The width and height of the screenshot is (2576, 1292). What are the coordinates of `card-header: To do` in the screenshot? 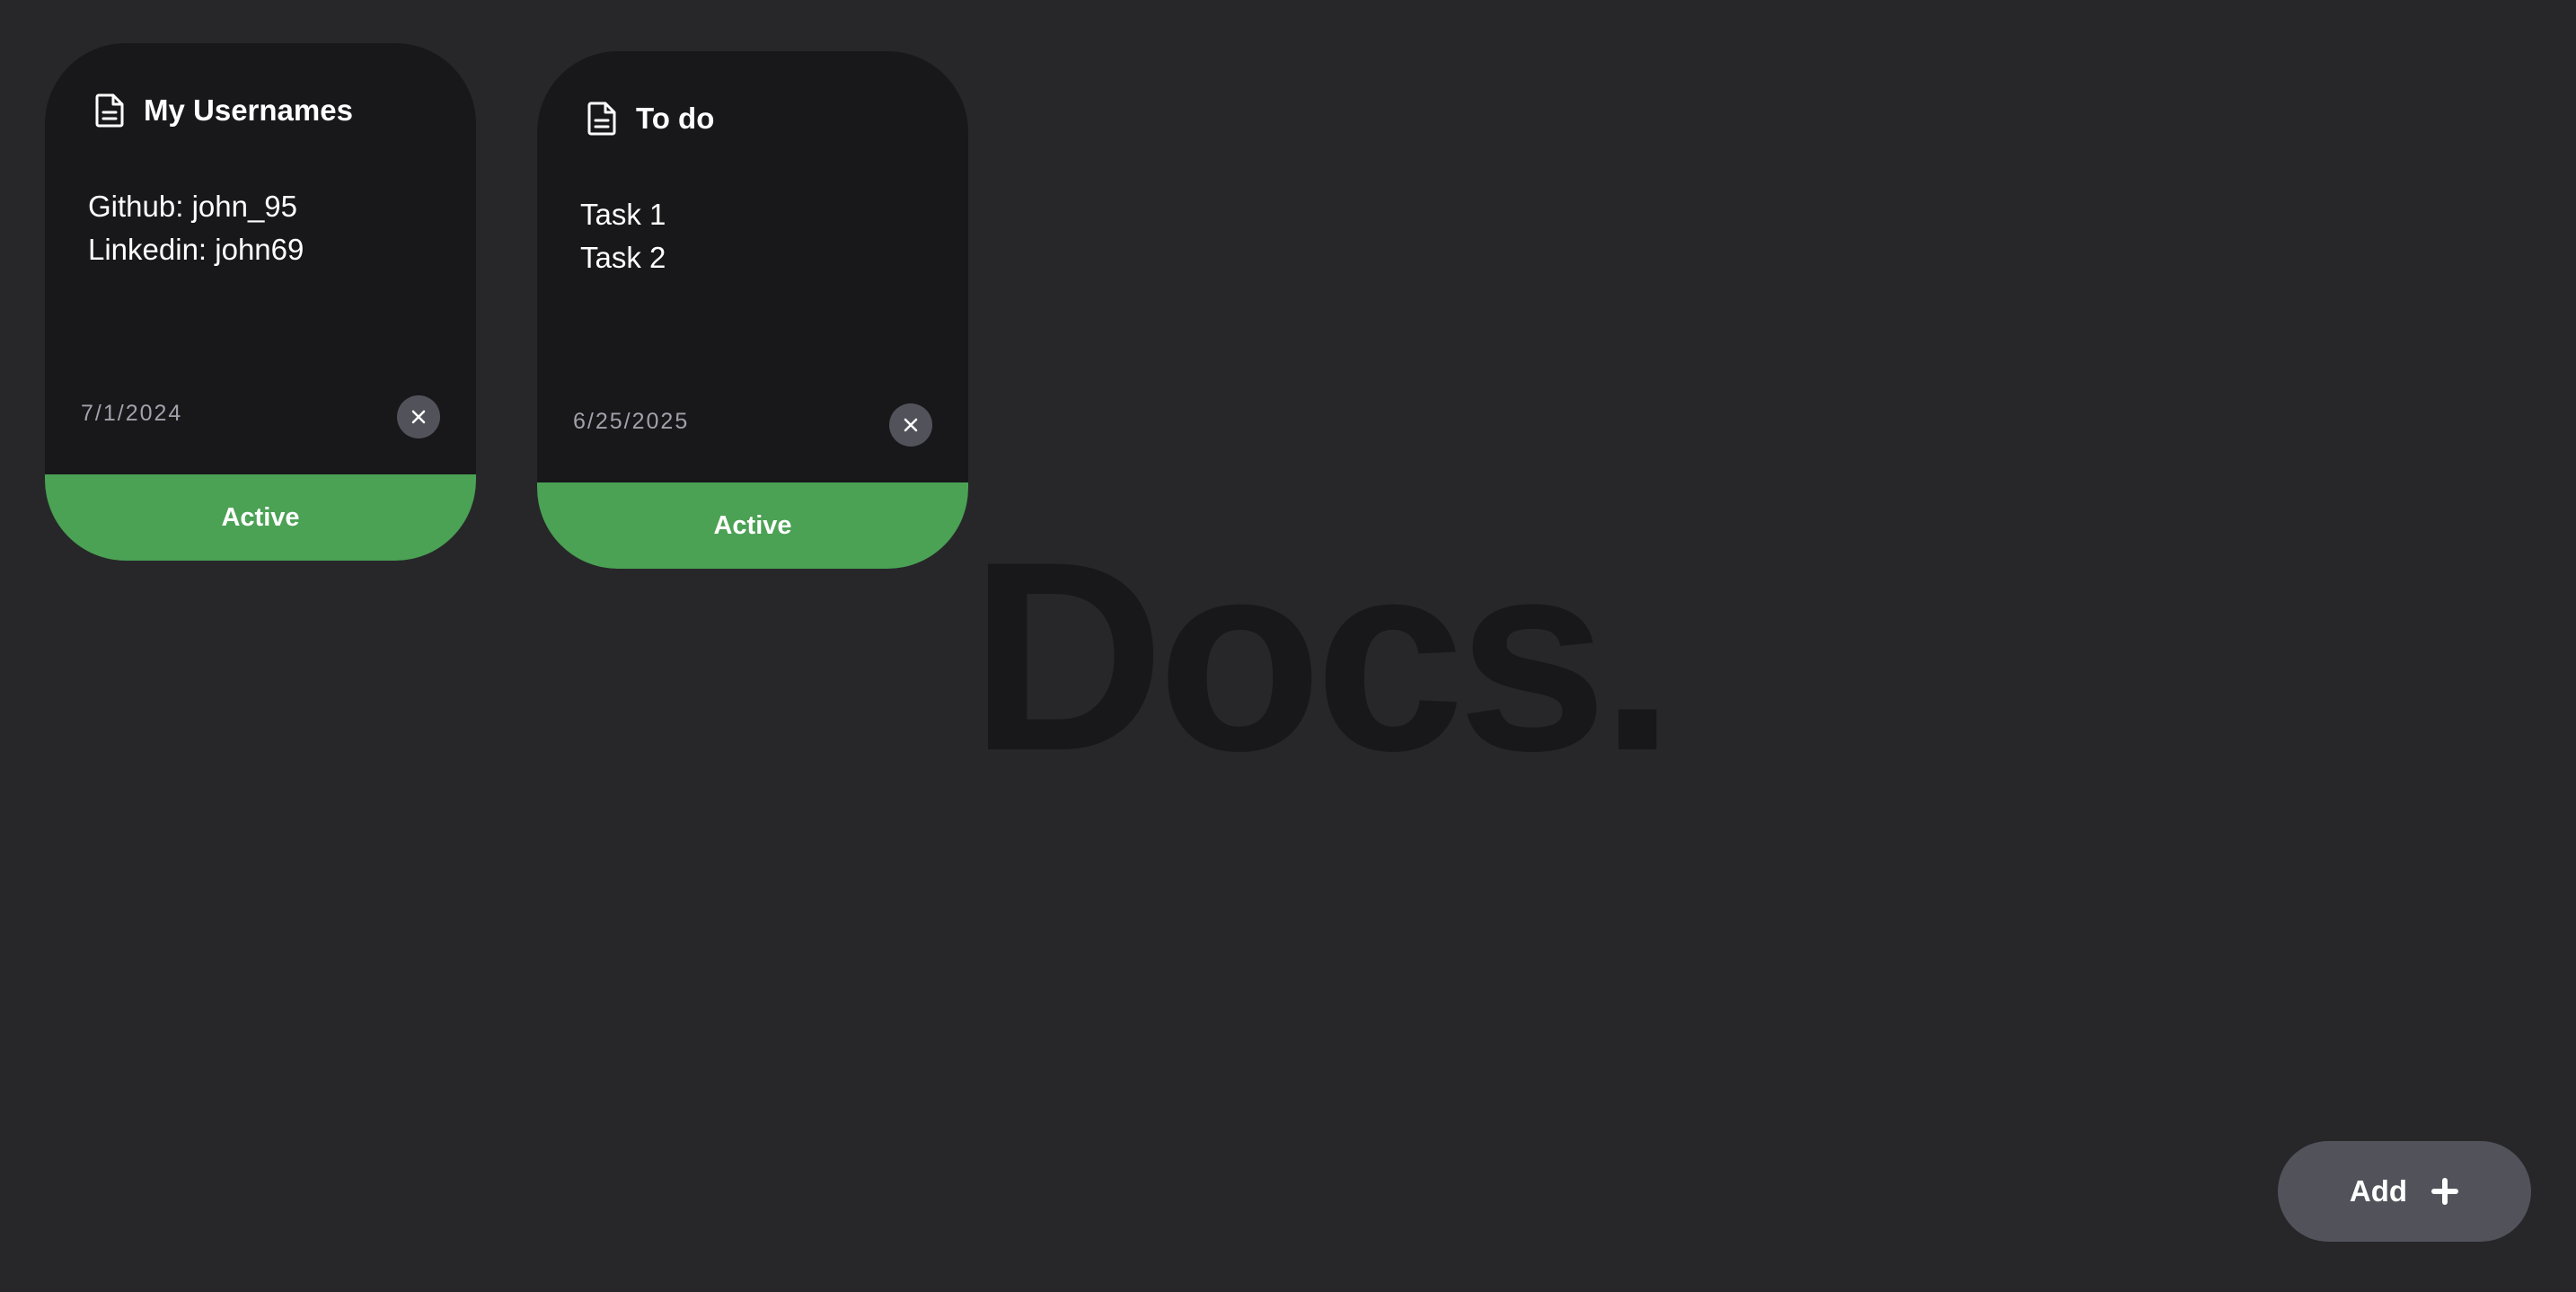 It's located at (650, 119).